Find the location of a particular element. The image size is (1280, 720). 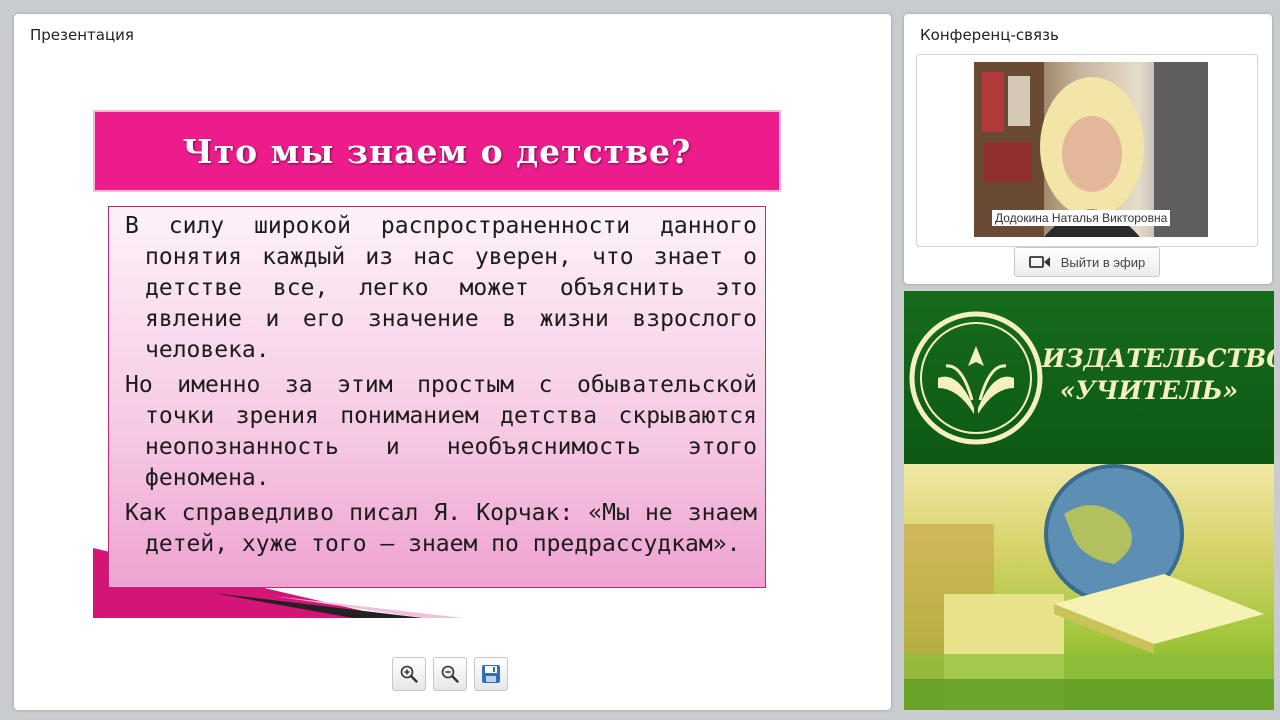

zoom-in-icon is located at coordinates (409, 674).